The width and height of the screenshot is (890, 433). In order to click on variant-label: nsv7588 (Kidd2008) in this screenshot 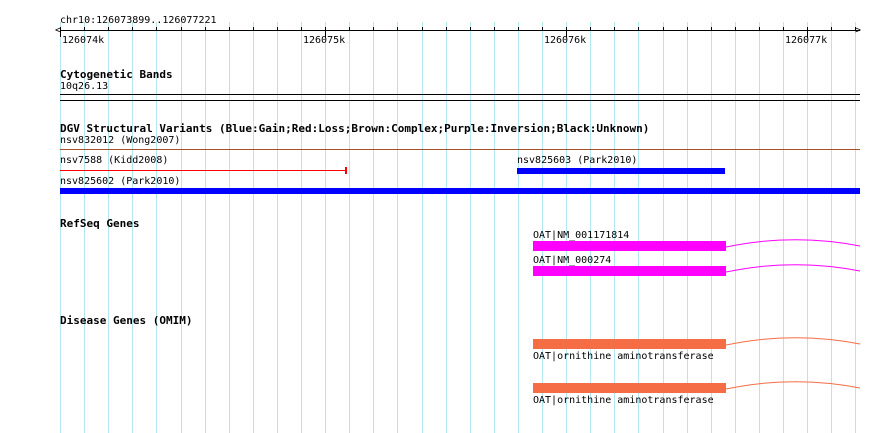, I will do `click(114, 160)`.